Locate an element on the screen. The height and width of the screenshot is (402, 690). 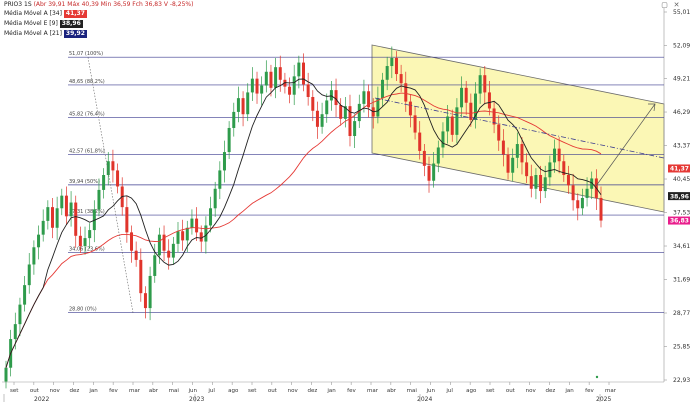
legend-ma34: Média Móvel A [34] 41,37 is located at coordinates (45, 14).